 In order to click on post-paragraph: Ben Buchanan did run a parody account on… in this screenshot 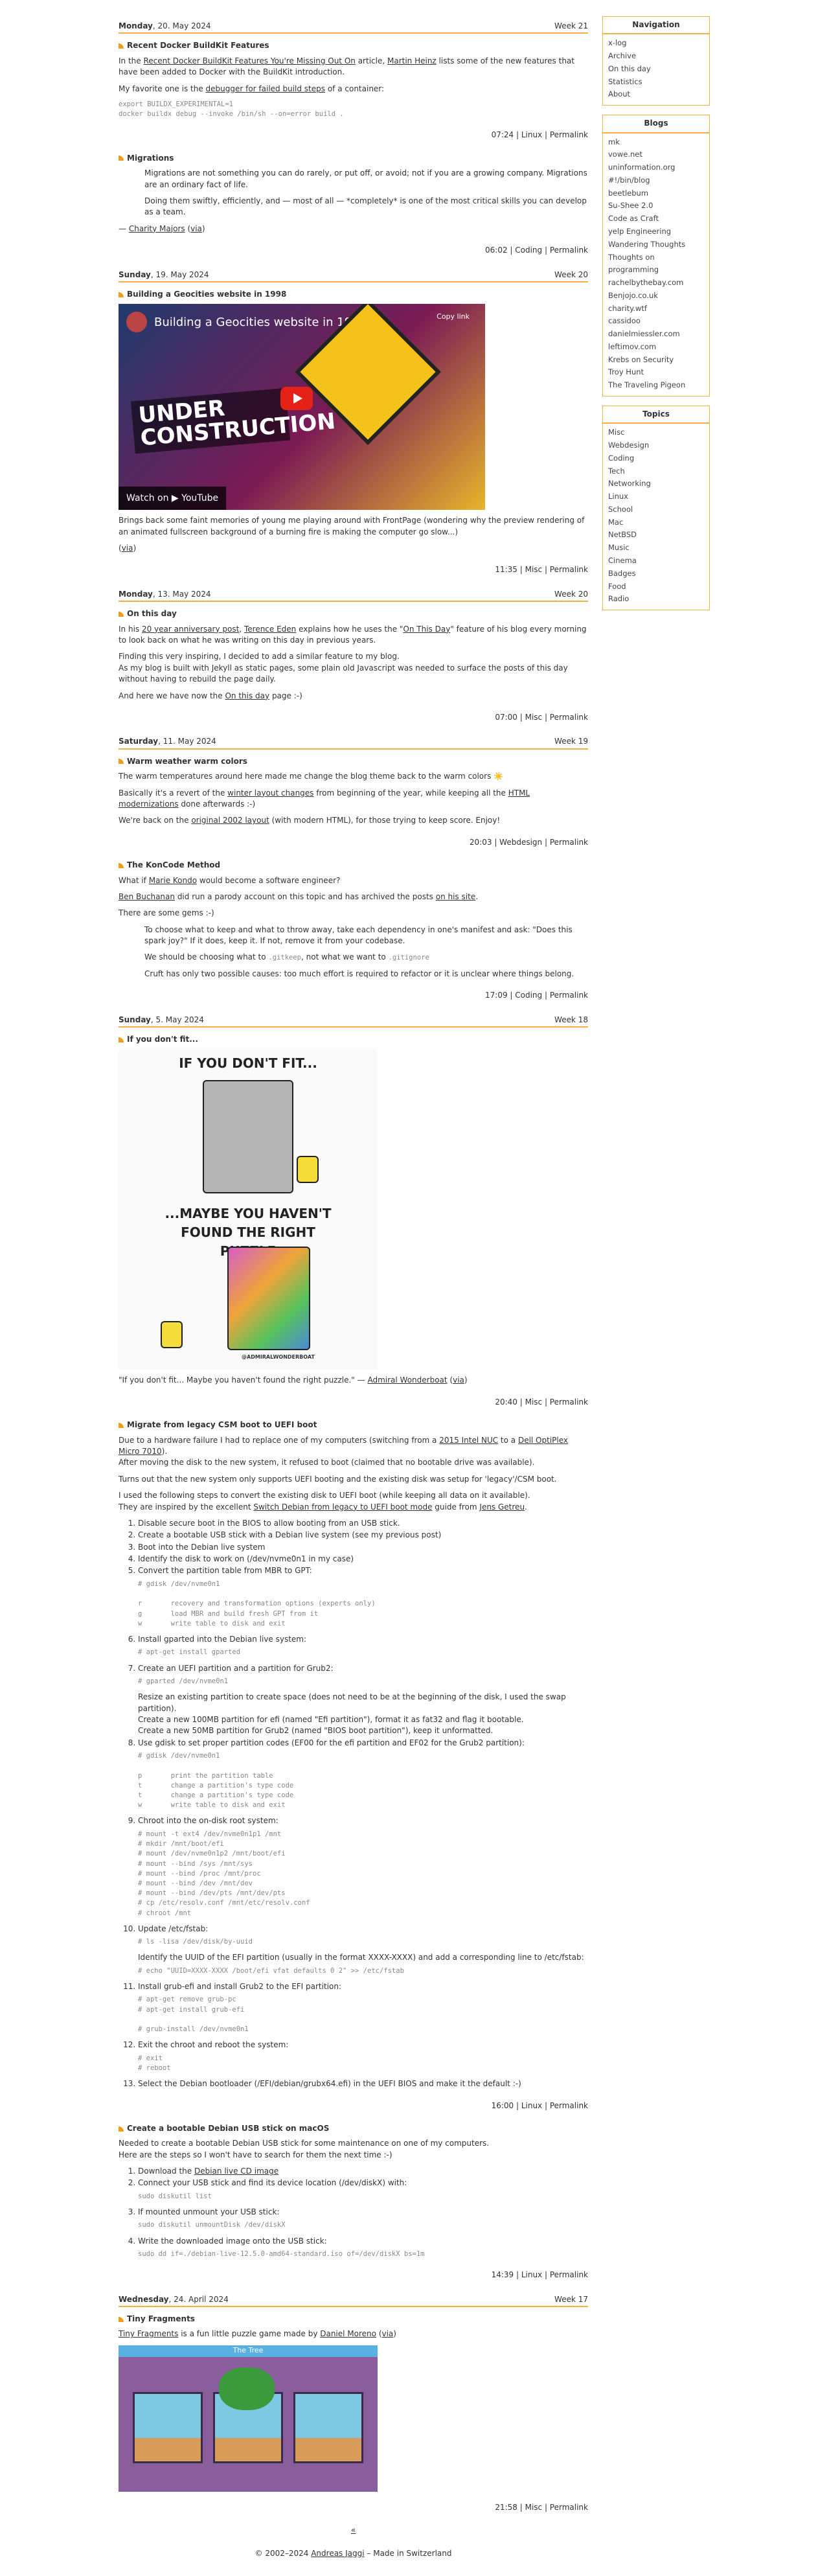, I will do `click(299, 896)`.